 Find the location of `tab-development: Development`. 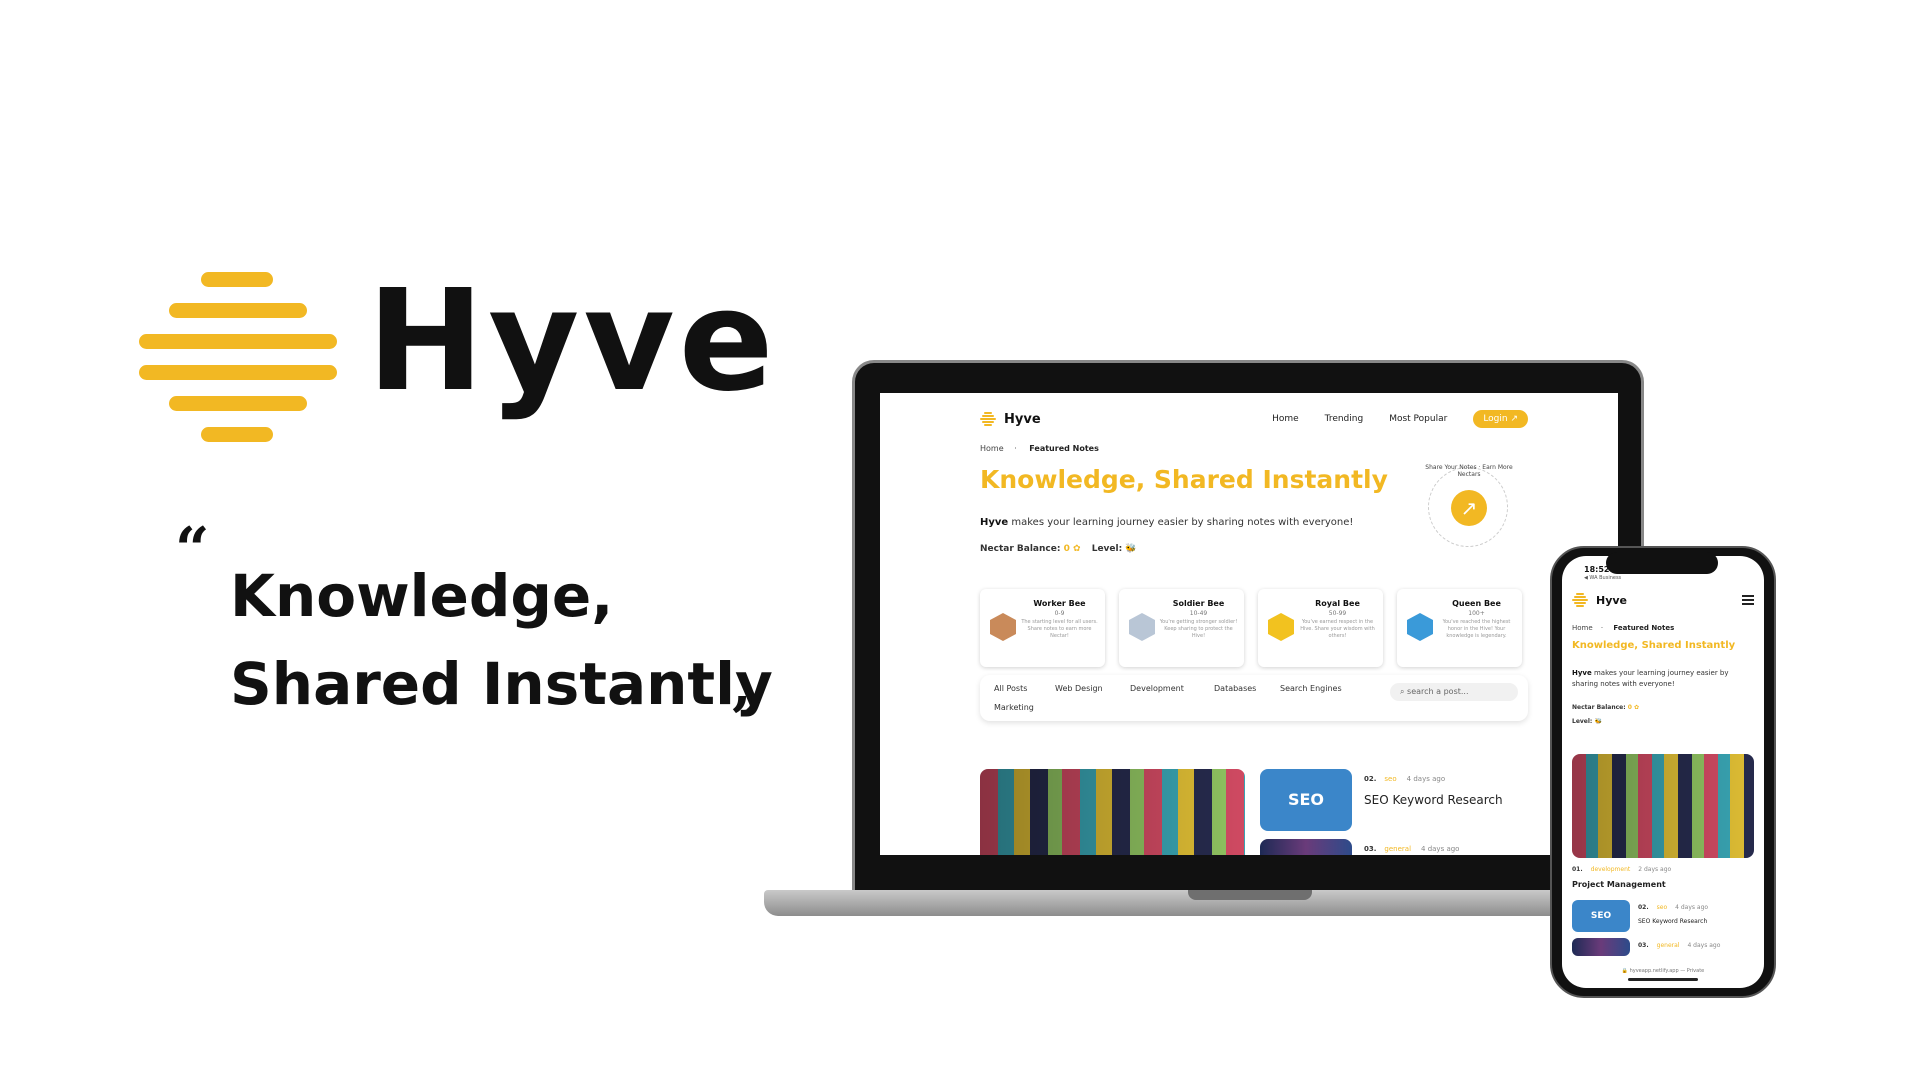

tab-development: Development is located at coordinates (1157, 688).